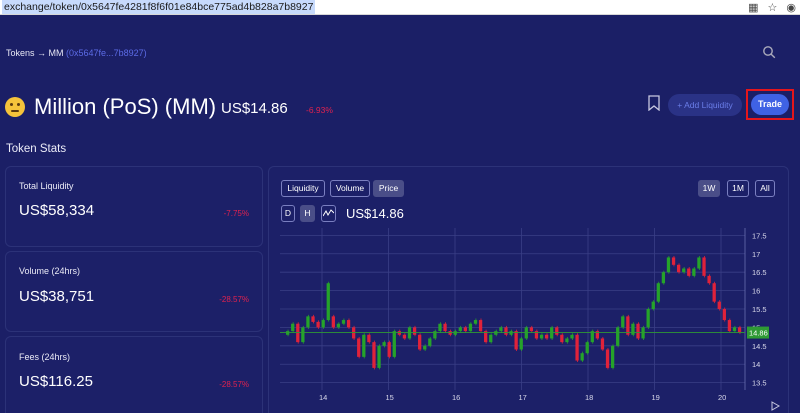 The width and height of the screenshot is (800, 413). What do you see at coordinates (288, 213) in the screenshot?
I see `interval-day: D` at bounding box center [288, 213].